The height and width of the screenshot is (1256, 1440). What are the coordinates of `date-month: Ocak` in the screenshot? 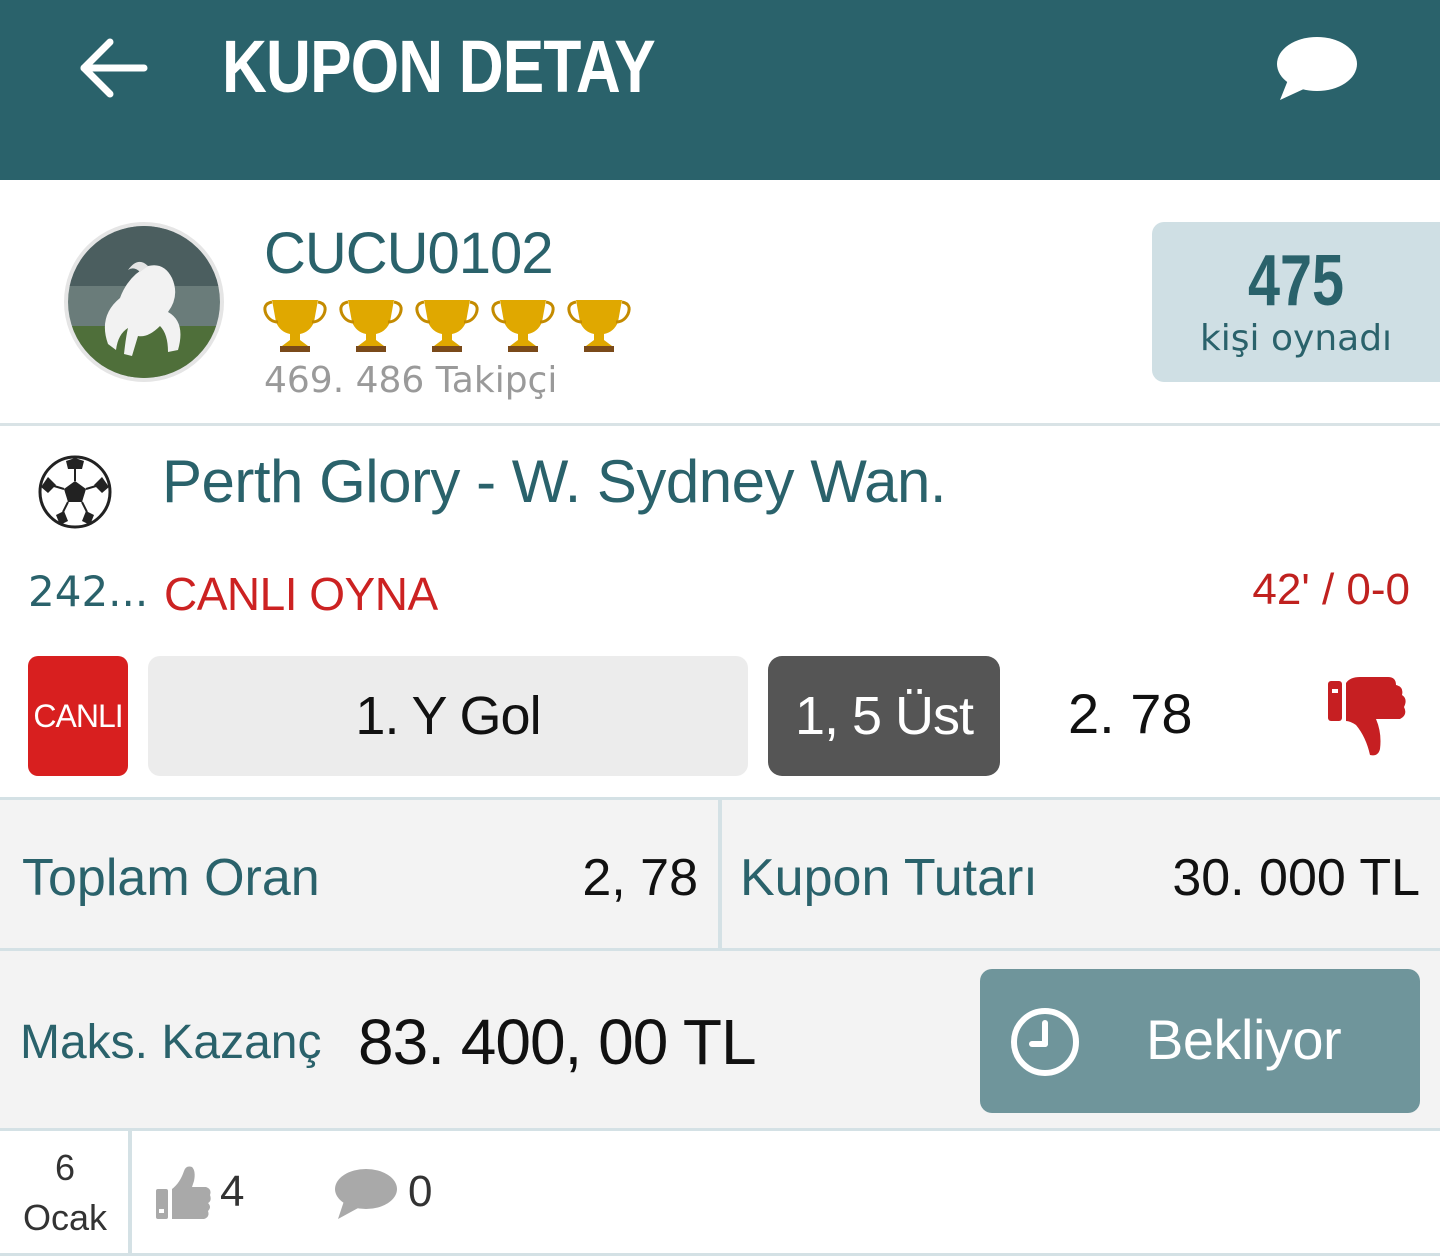 It's located at (65, 1217).